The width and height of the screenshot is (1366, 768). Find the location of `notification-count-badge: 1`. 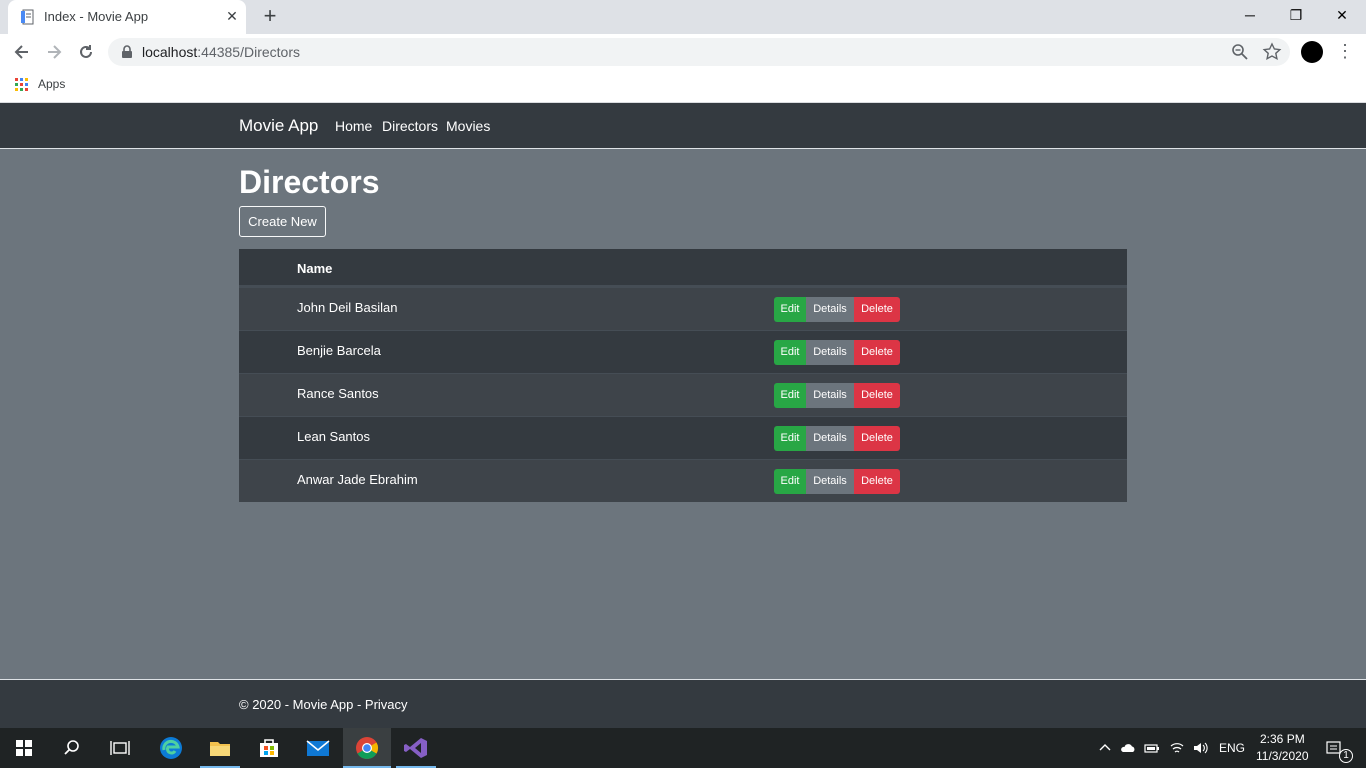

notification-count-badge: 1 is located at coordinates (1346, 756).